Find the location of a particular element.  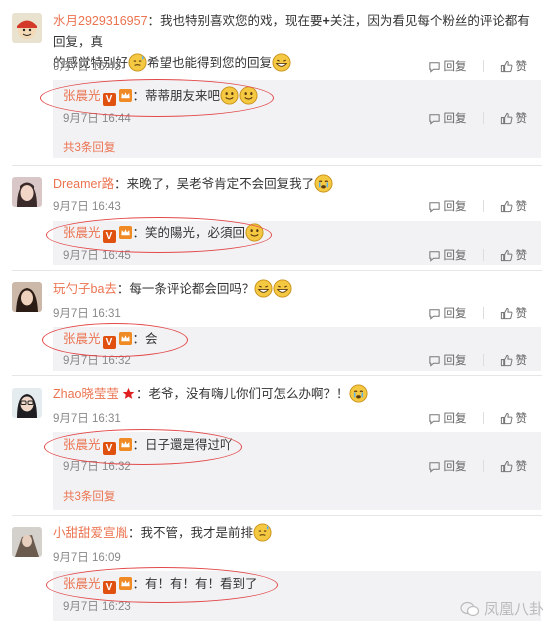

reply-text: 张晨光 V ：日子還是得过吖 is located at coordinates (148, 446).